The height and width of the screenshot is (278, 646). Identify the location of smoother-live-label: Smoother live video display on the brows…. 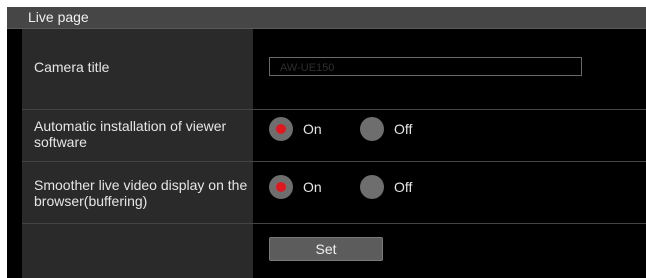
(141, 193).